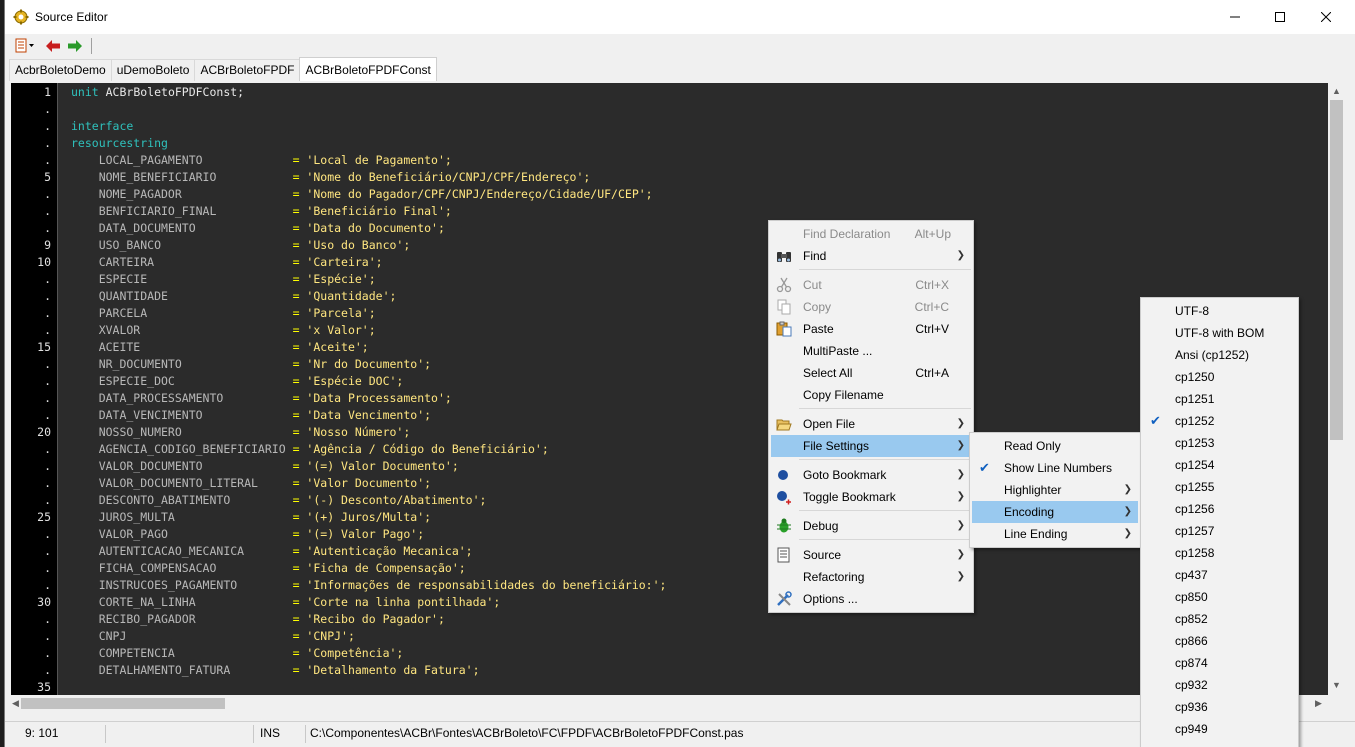 The width and height of the screenshot is (1355, 747). I want to click on back-button, so click(53, 46).